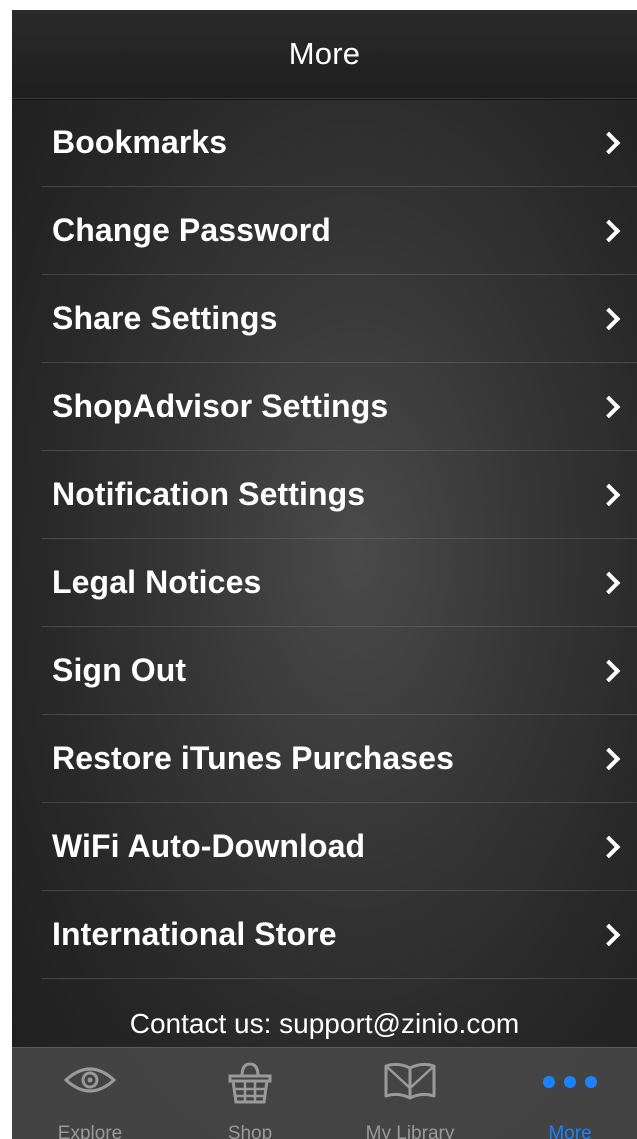  Describe the element at coordinates (220, 406) in the screenshot. I see `menu-item-label: ShopAdvisor Settings` at that location.